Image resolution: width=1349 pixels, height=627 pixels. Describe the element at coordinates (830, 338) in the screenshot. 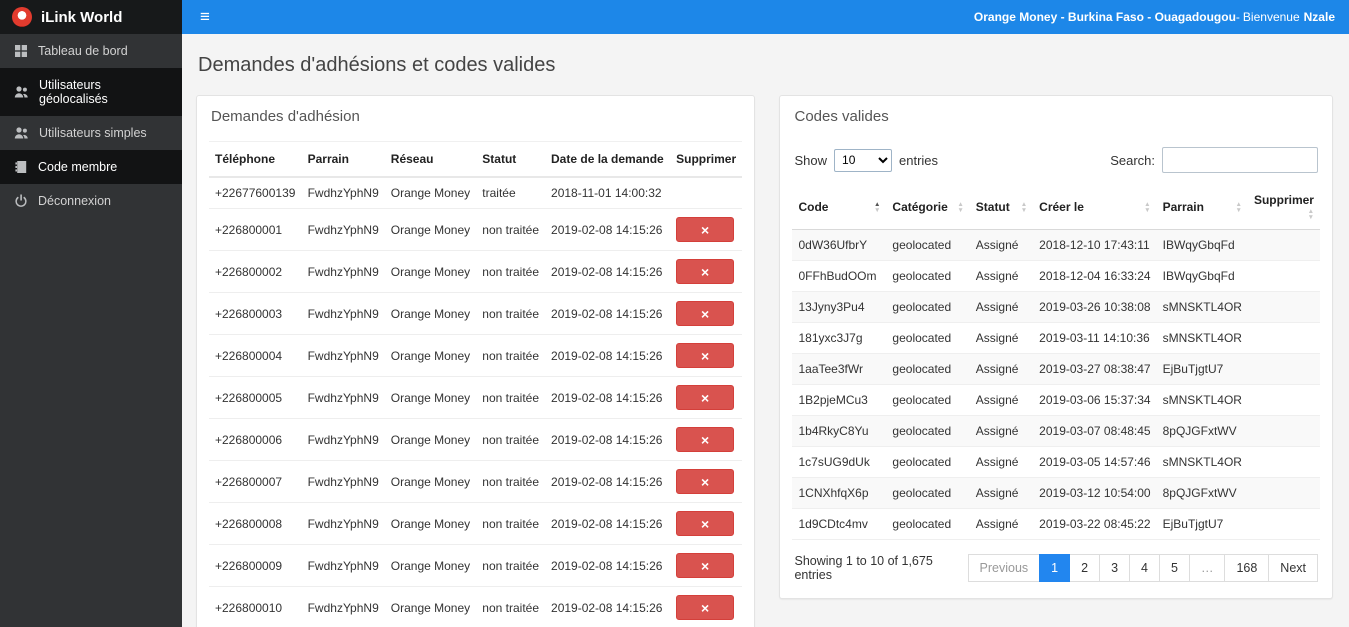

I see `cell-code: 181yxc3J7g` at that location.